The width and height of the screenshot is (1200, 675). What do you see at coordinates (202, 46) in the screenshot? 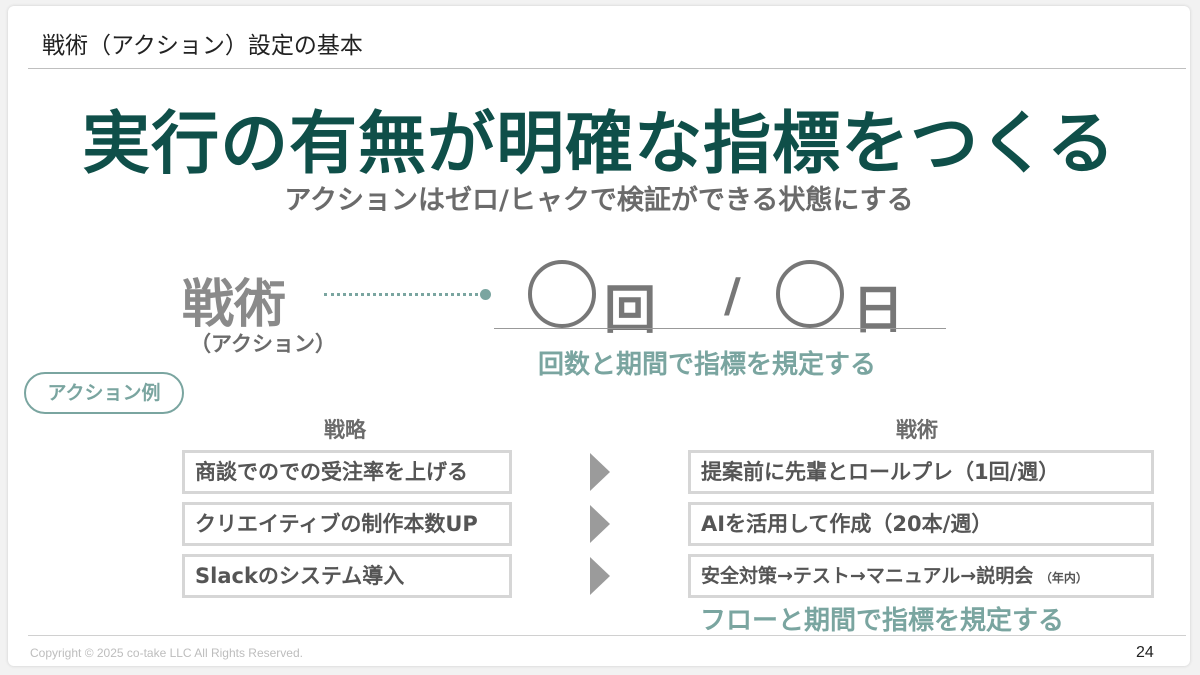
I see `header-title: 戦術（アクション）設定の基本` at bounding box center [202, 46].